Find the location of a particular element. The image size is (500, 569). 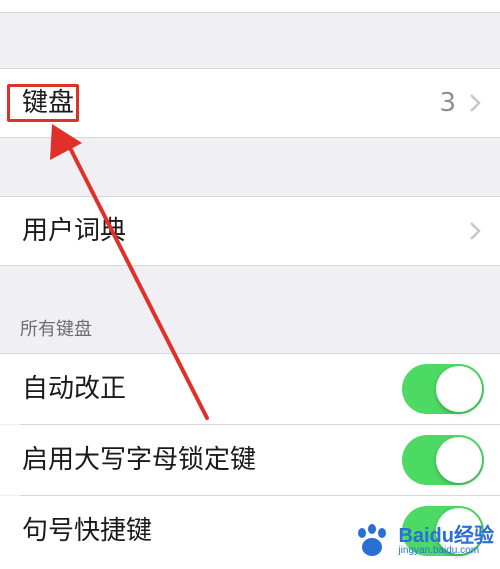

auto-correction-toggle is located at coordinates (443, 389).